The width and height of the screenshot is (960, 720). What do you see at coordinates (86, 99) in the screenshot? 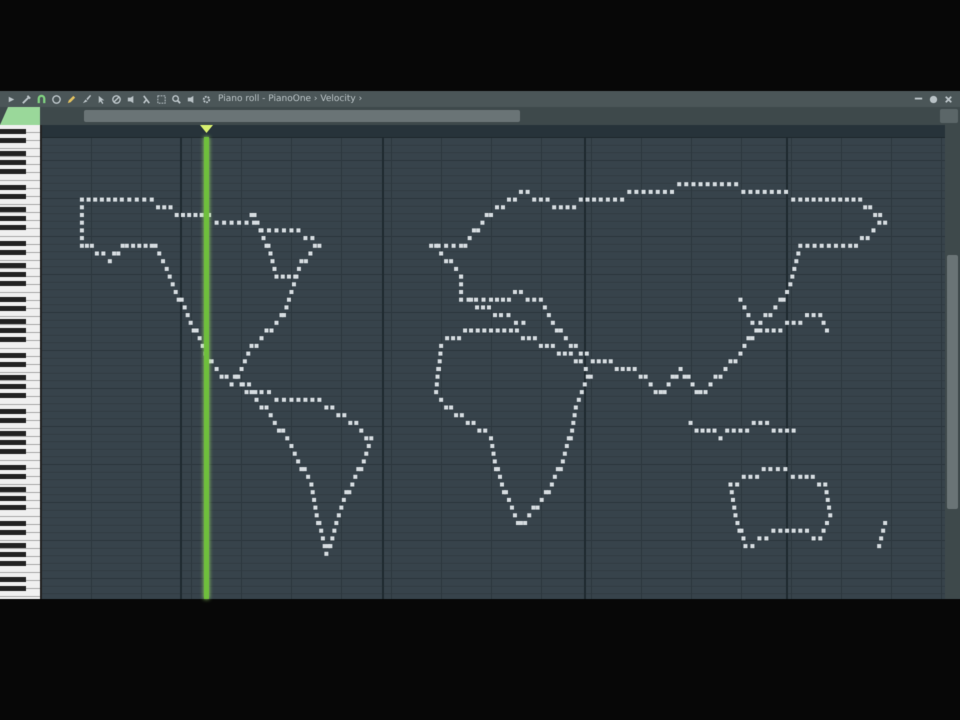
I see `brush-icon` at bounding box center [86, 99].